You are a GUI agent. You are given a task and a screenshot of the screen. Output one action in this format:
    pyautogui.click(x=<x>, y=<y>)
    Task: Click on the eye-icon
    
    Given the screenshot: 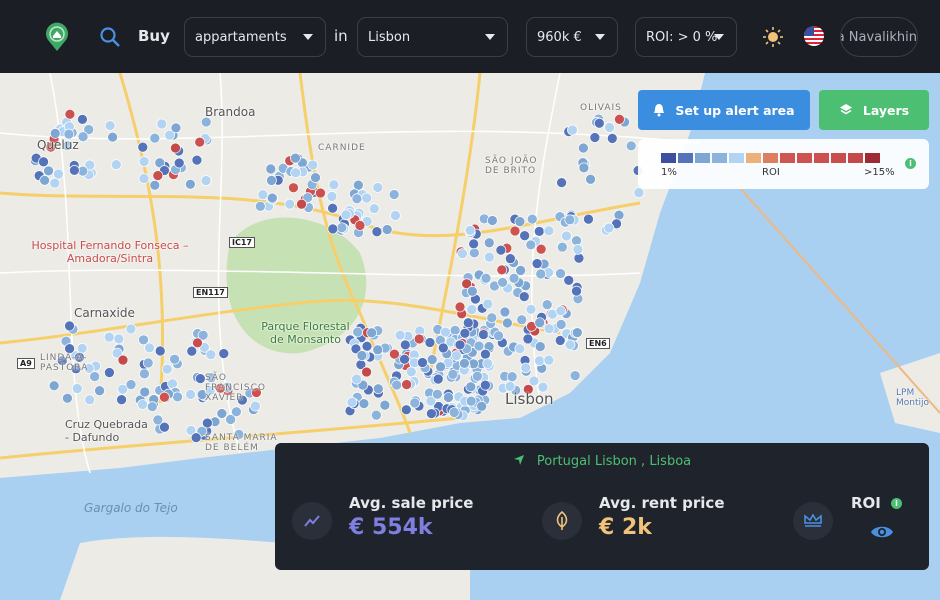 What is the action you would take?
    pyautogui.click(x=882, y=532)
    